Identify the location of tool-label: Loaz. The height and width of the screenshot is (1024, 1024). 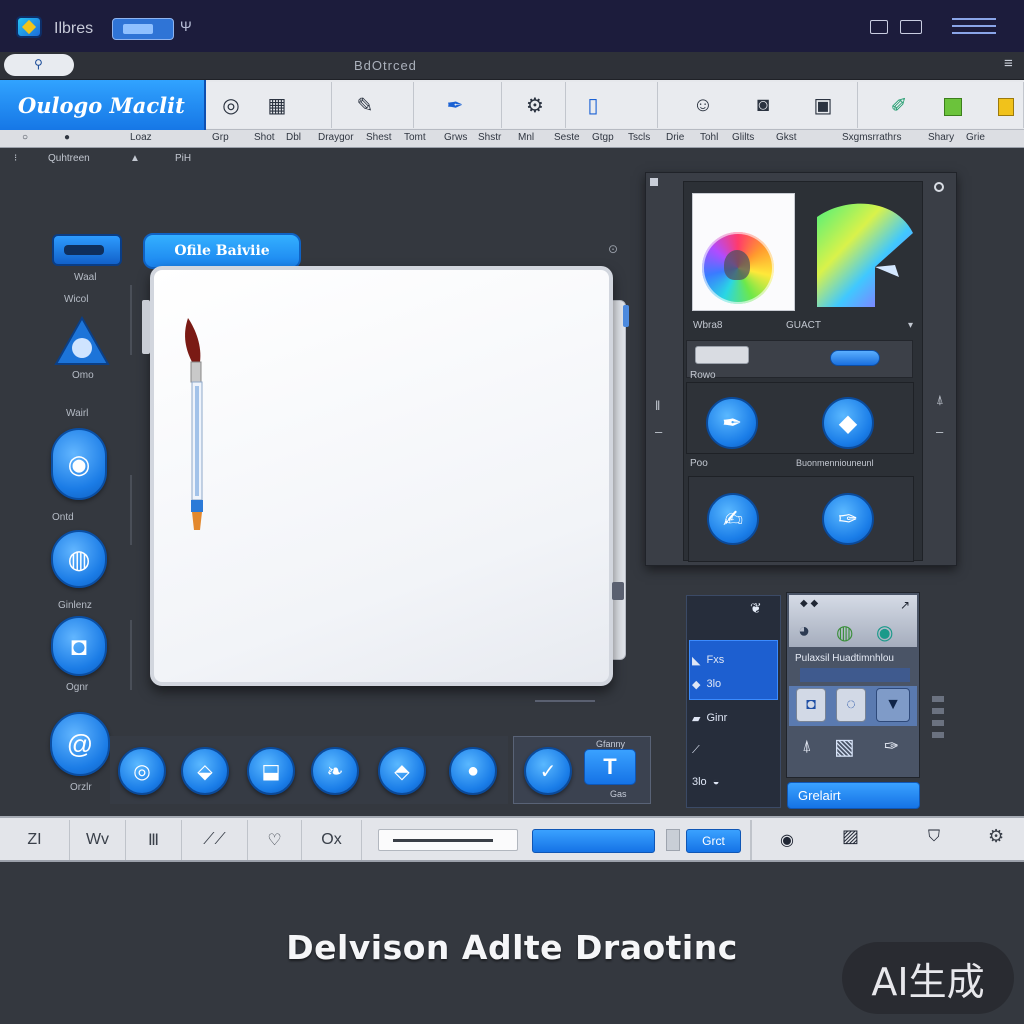
(141, 137).